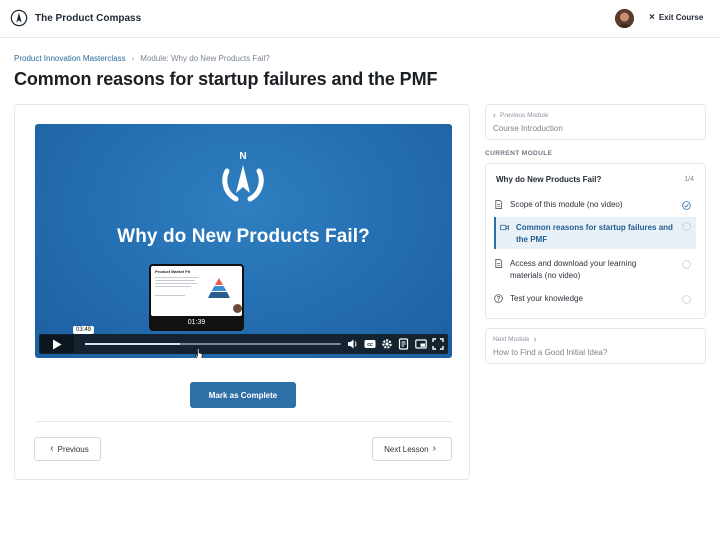 Image resolution: width=720 pixels, height=560 pixels. I want to click on compass-logo-icon: N, so click(243, 176).